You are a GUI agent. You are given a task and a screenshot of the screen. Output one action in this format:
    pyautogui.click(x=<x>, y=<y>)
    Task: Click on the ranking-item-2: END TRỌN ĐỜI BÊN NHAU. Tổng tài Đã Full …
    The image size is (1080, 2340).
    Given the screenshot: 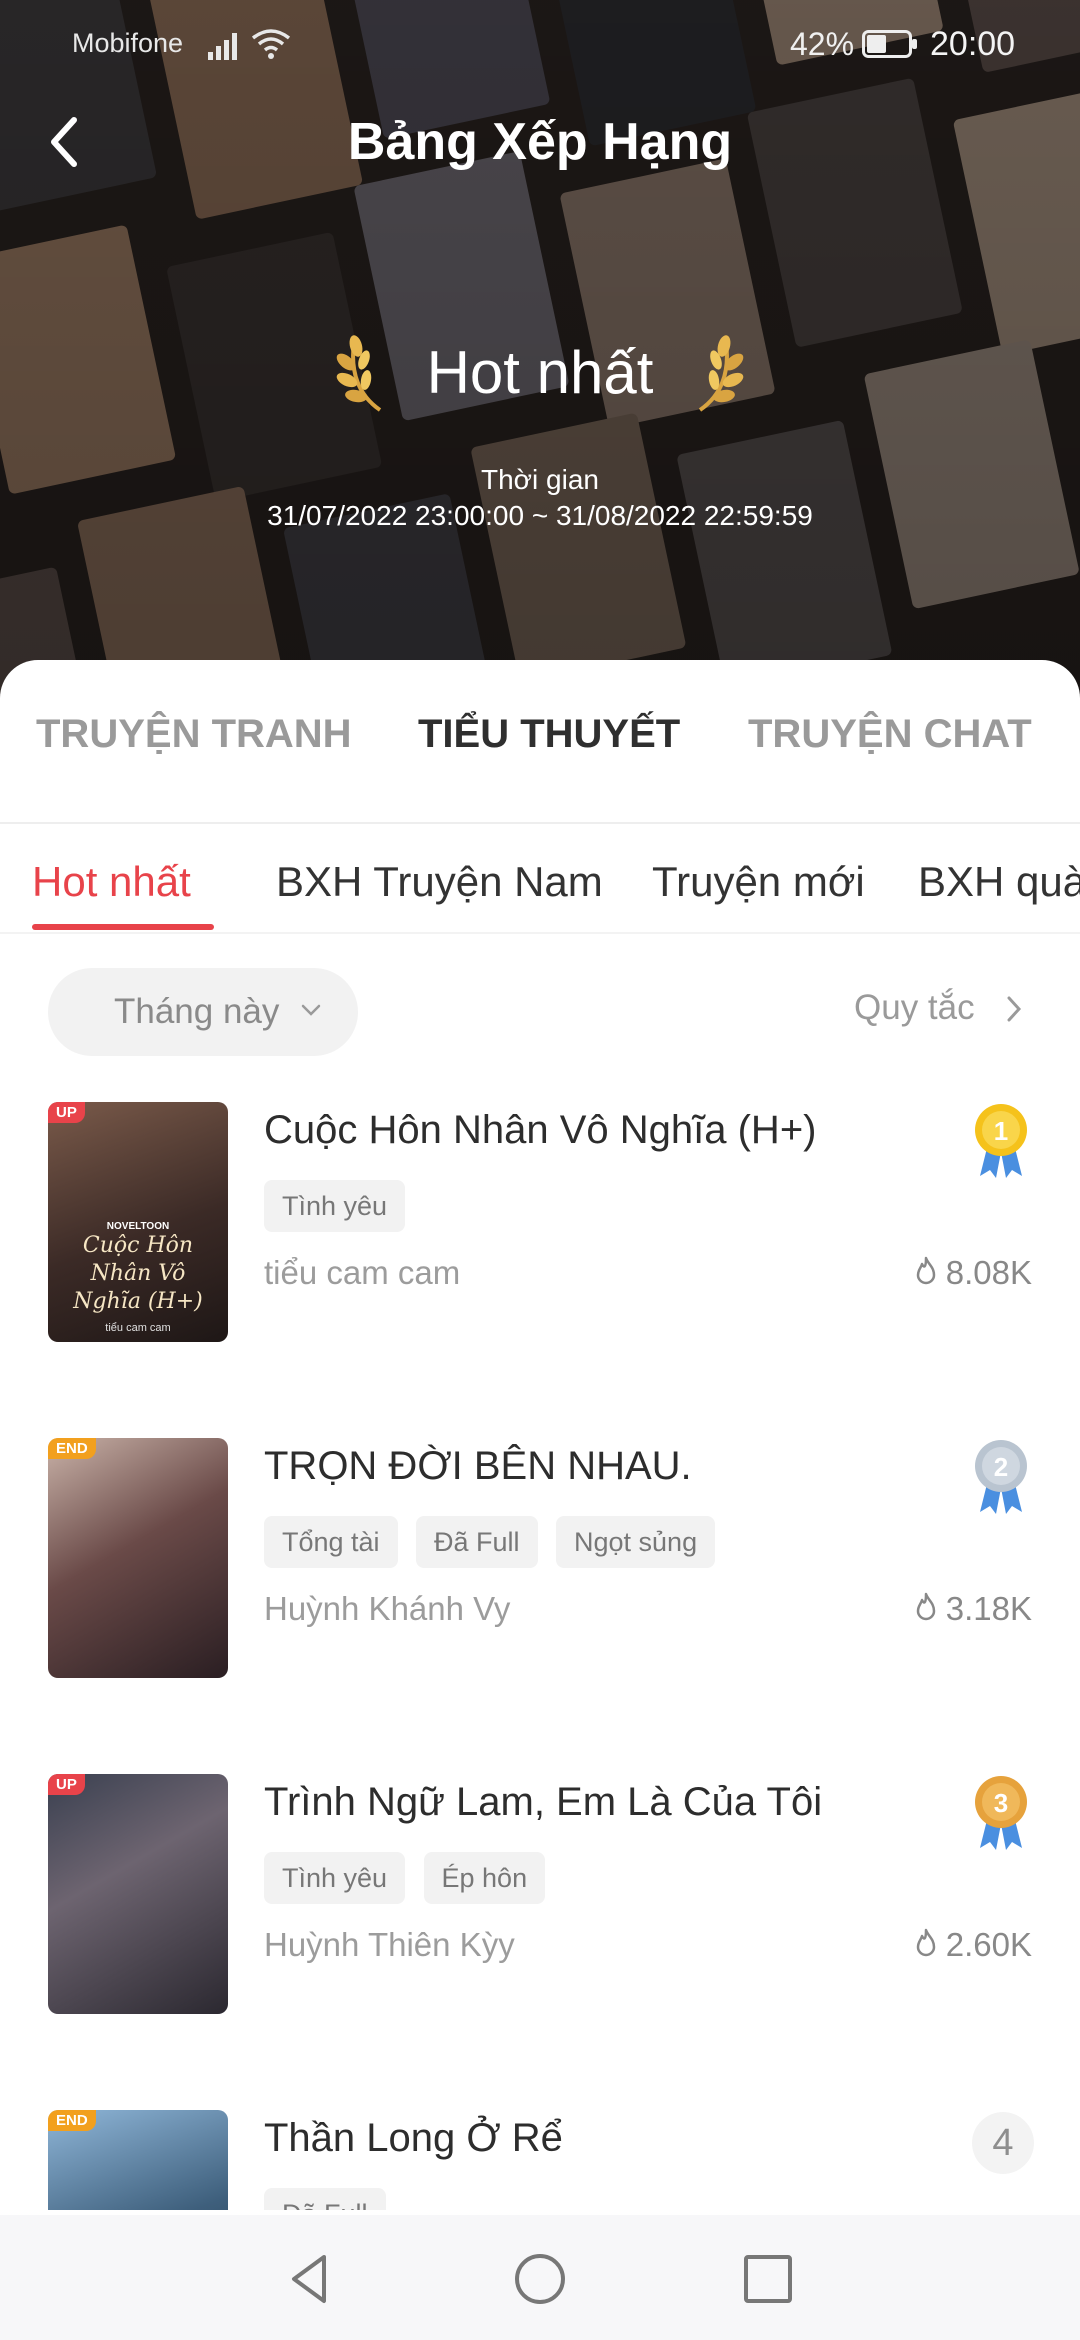 What is the action you would take?
    pyautogui.click(x=540, y=1568)
    